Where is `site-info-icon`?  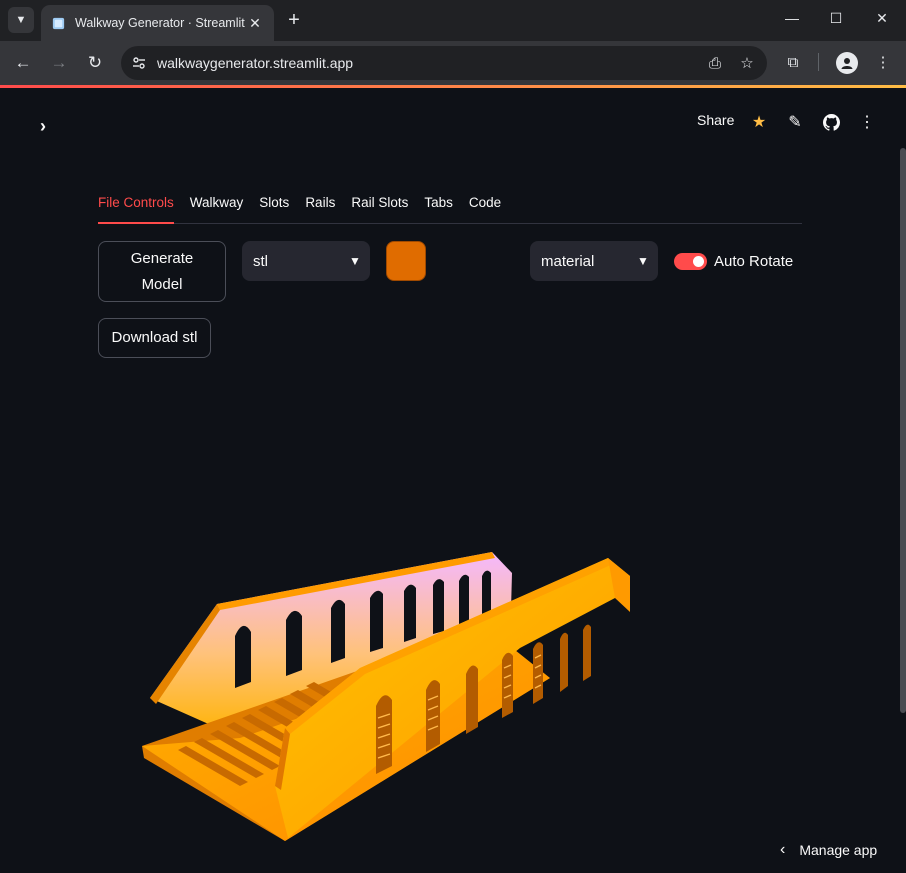 site-info-icon is located at coordinates (139, 63).